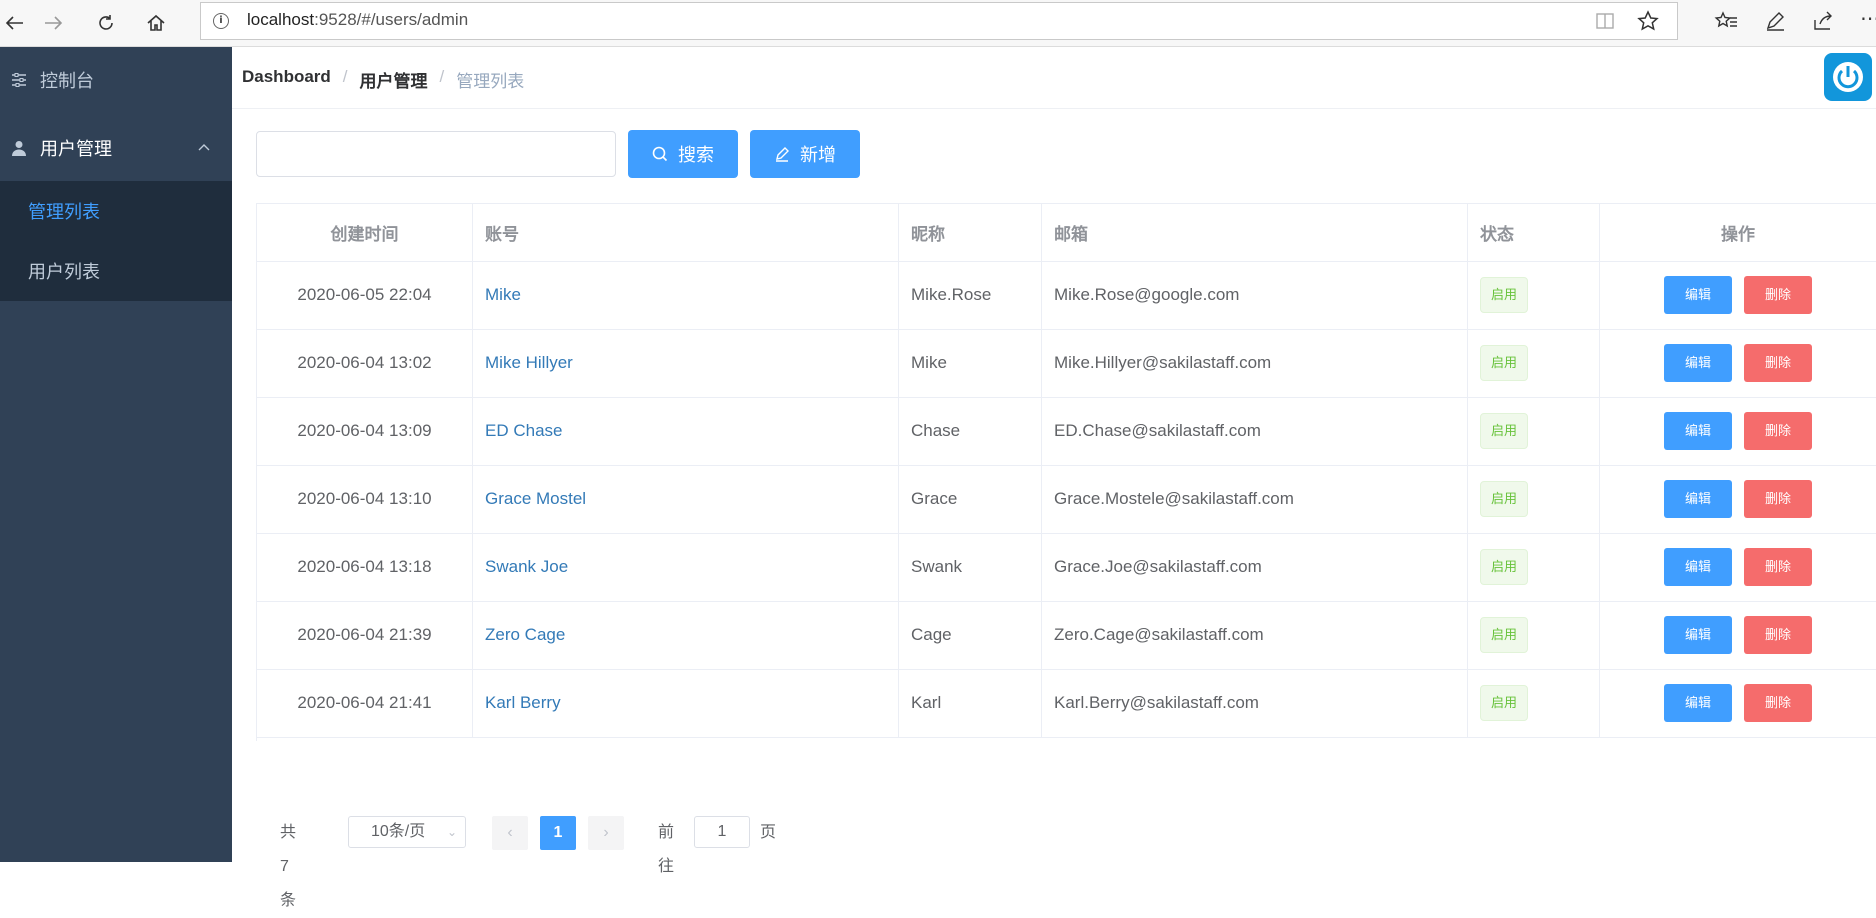  Describe the element at coordinates (526, 567) in the screenshot. I see `account-link: Swank Joe` at that location.